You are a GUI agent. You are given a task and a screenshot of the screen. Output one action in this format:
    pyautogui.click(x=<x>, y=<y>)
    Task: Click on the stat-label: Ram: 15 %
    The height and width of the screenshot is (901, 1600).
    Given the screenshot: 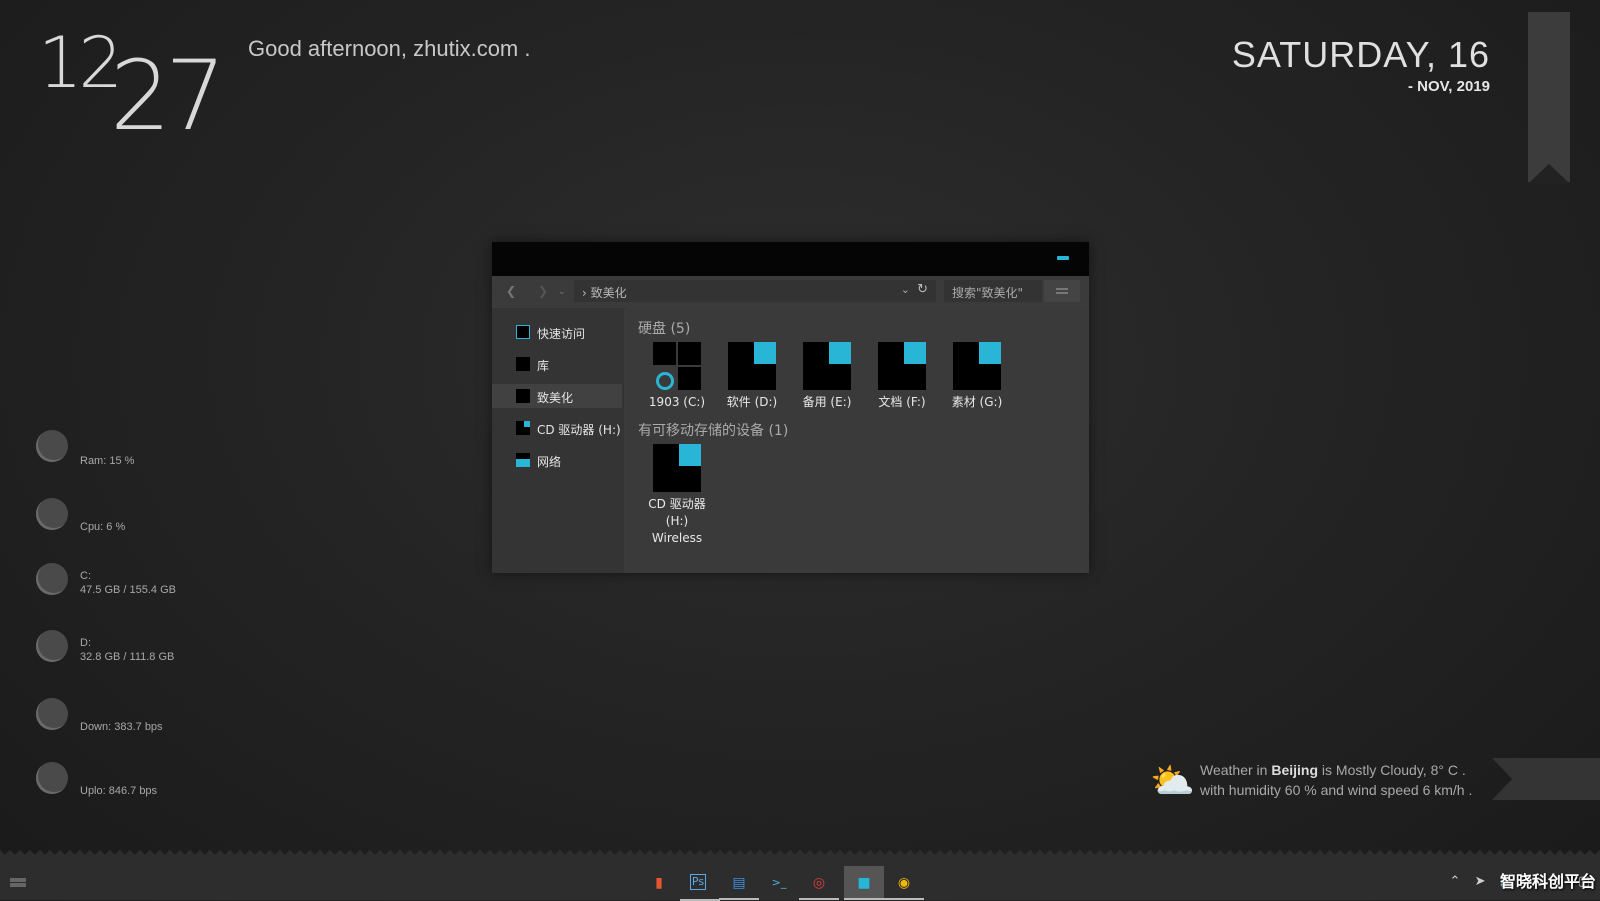 What is the action you would take?
    pyautogui.click(x=107, y=461)
    